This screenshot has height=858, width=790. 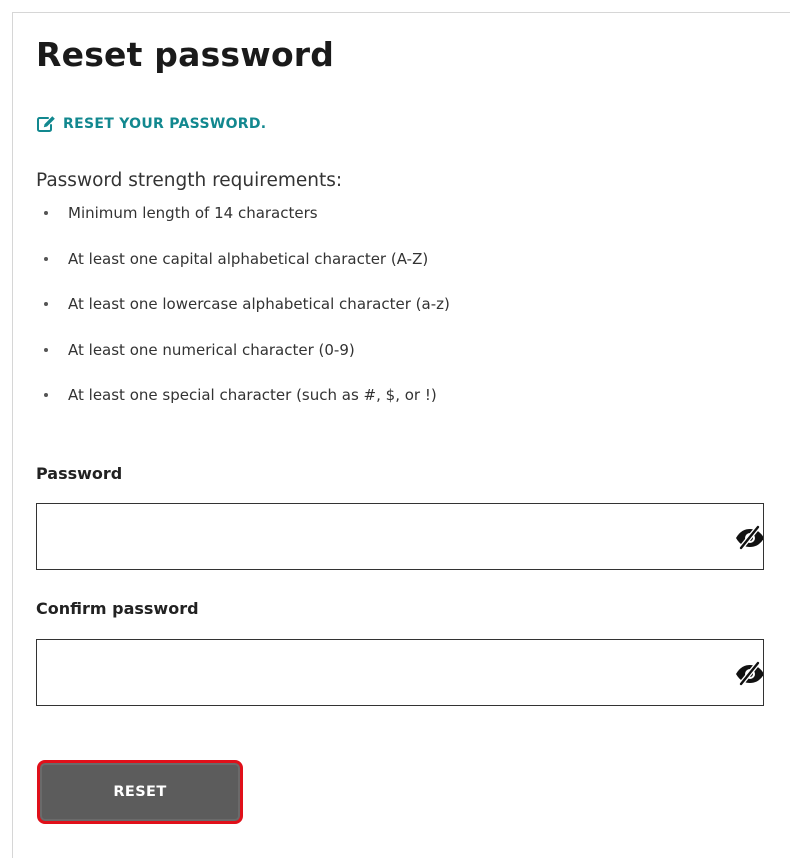 What do you see at coordinates (79, 473) in the screenshot?
I see `password-label: Password` at bounding box center [79, 473].